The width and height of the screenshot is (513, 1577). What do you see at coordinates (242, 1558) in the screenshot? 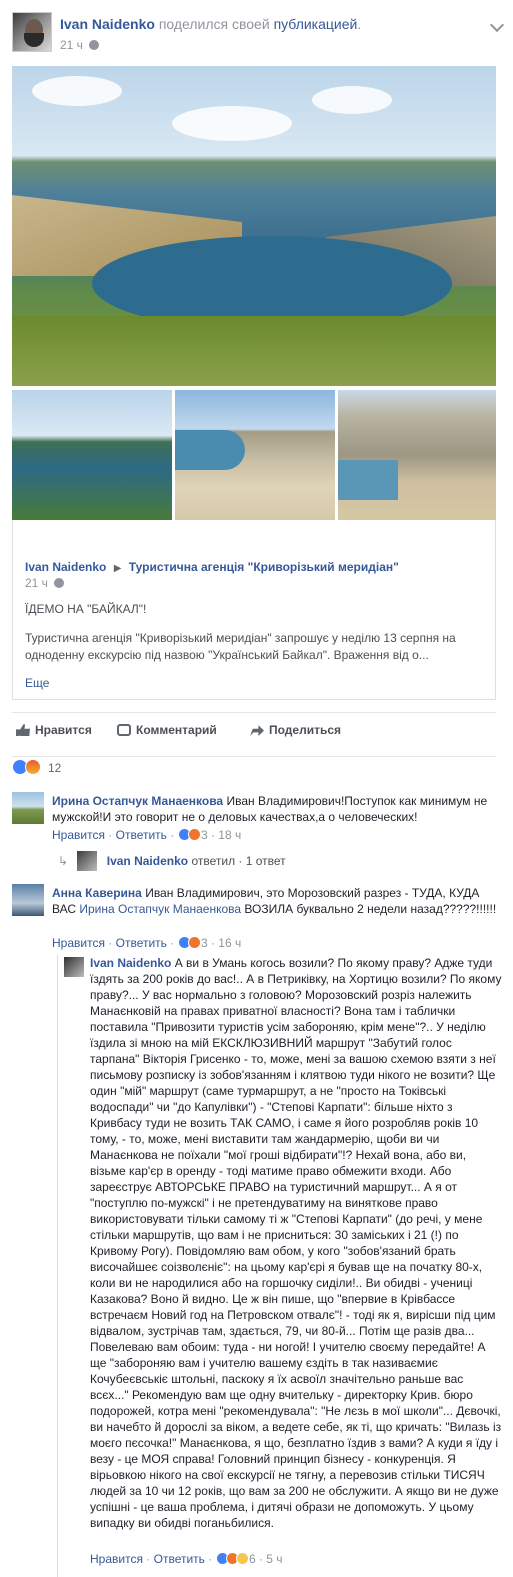
I see `wow-reaction-icon` at bounding box center [242, 1558].